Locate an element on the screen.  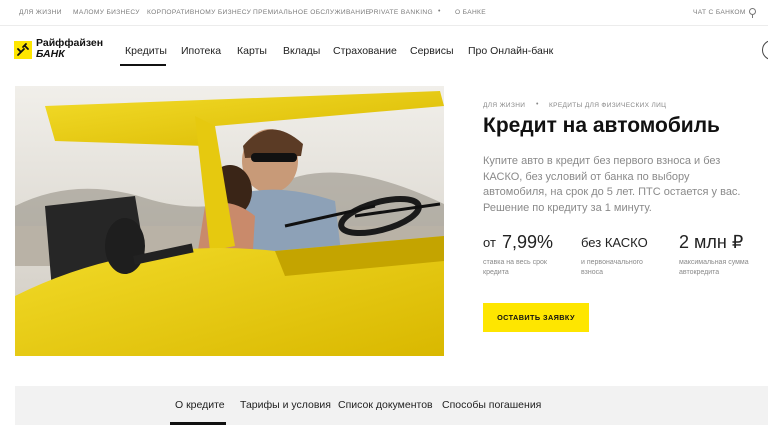
breadcrumb-loans: Кредиты для физических лиц is located at coordinates (607, 105).